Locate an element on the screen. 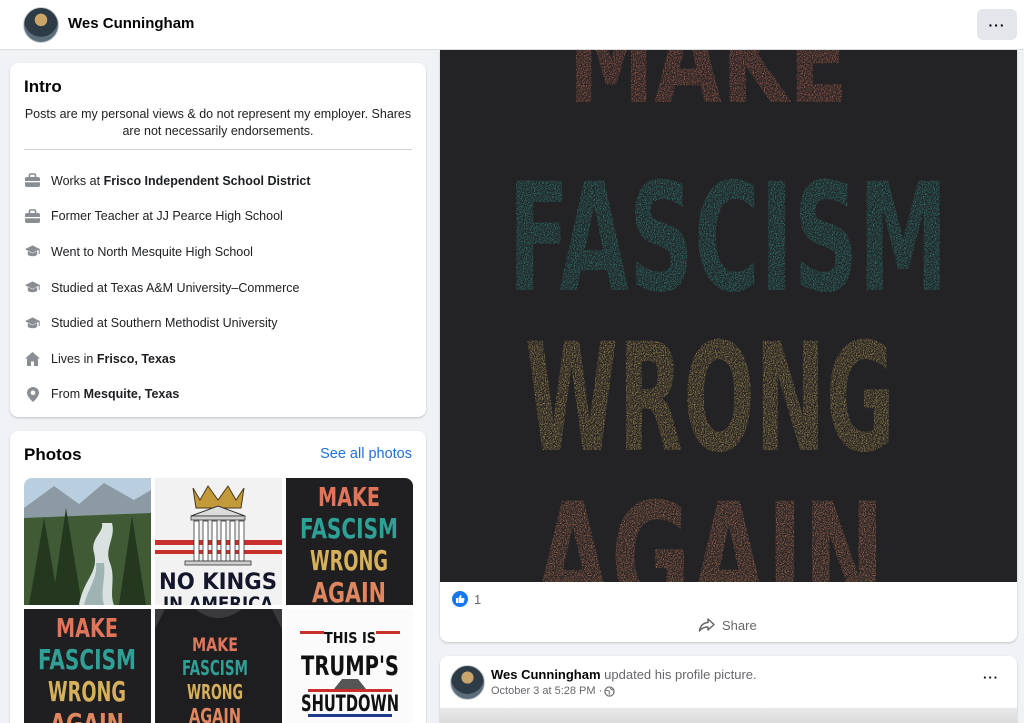 This screenshot has width=1024, height=723. poster-line-again: AGAIN is located at coordinates (710, 527).